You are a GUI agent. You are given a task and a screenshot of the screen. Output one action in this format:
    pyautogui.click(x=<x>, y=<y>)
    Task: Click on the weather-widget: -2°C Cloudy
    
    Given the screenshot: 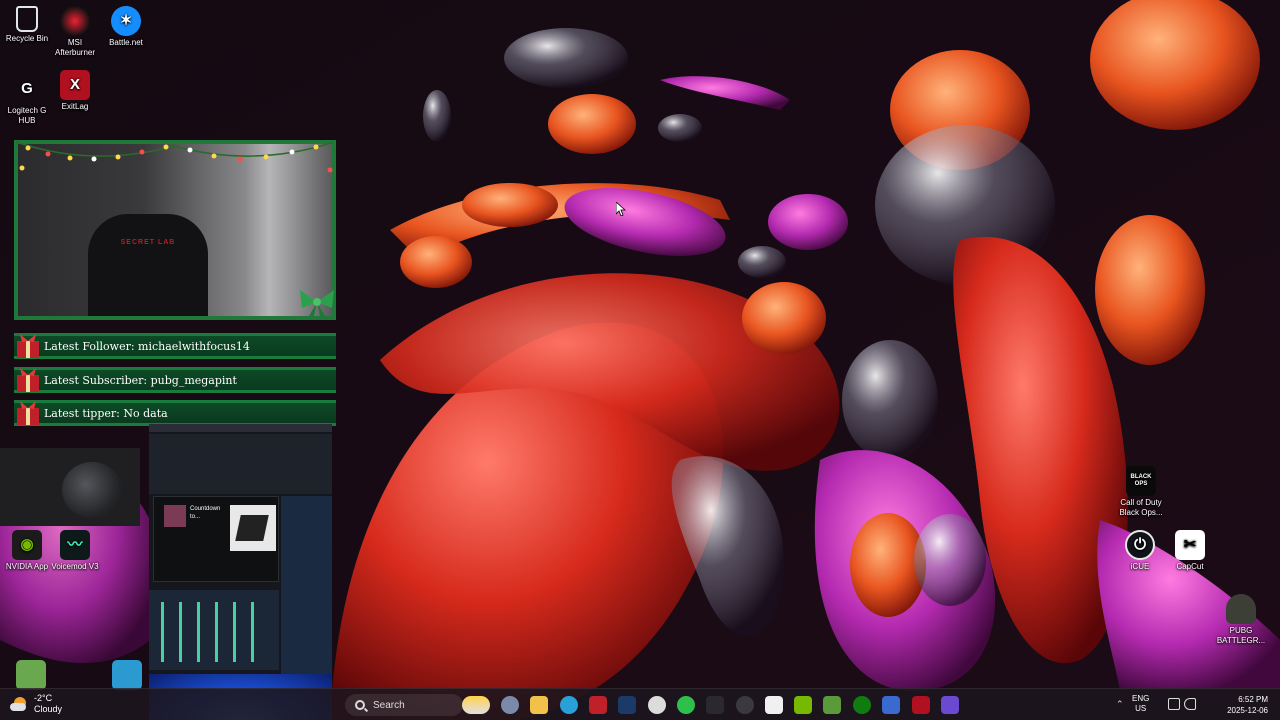 What is the action you would take?
    pyautogui.click(x=36, y=704)
    